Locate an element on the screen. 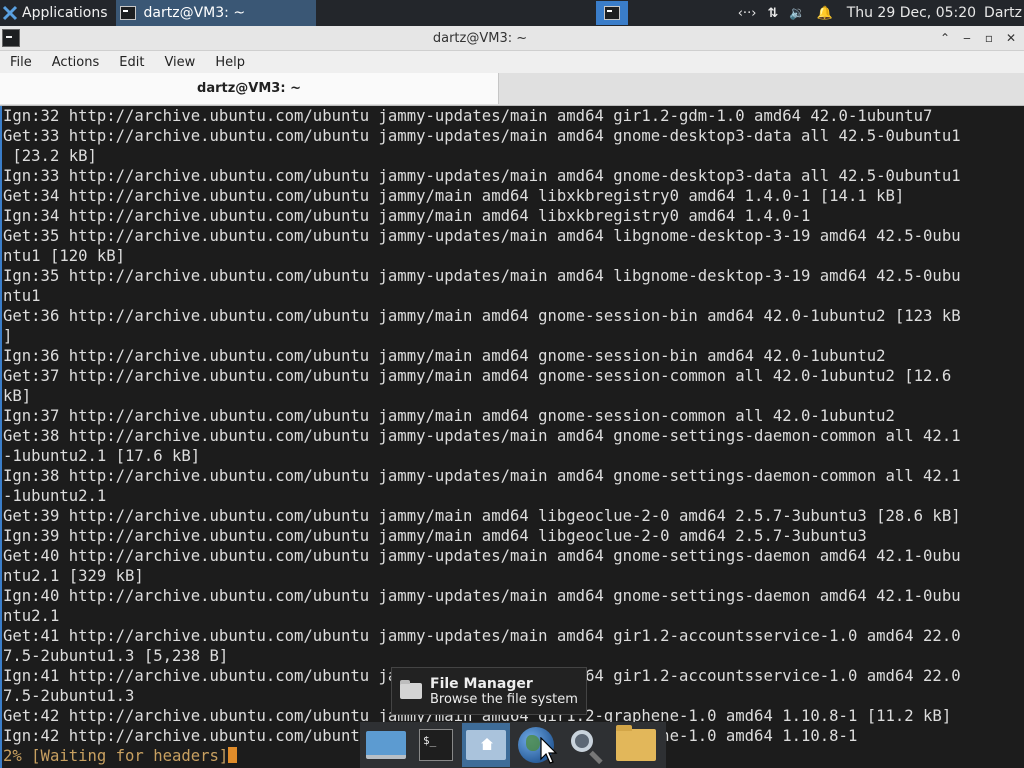  maximize-button: ▫ is located at coordinates (989, 38).